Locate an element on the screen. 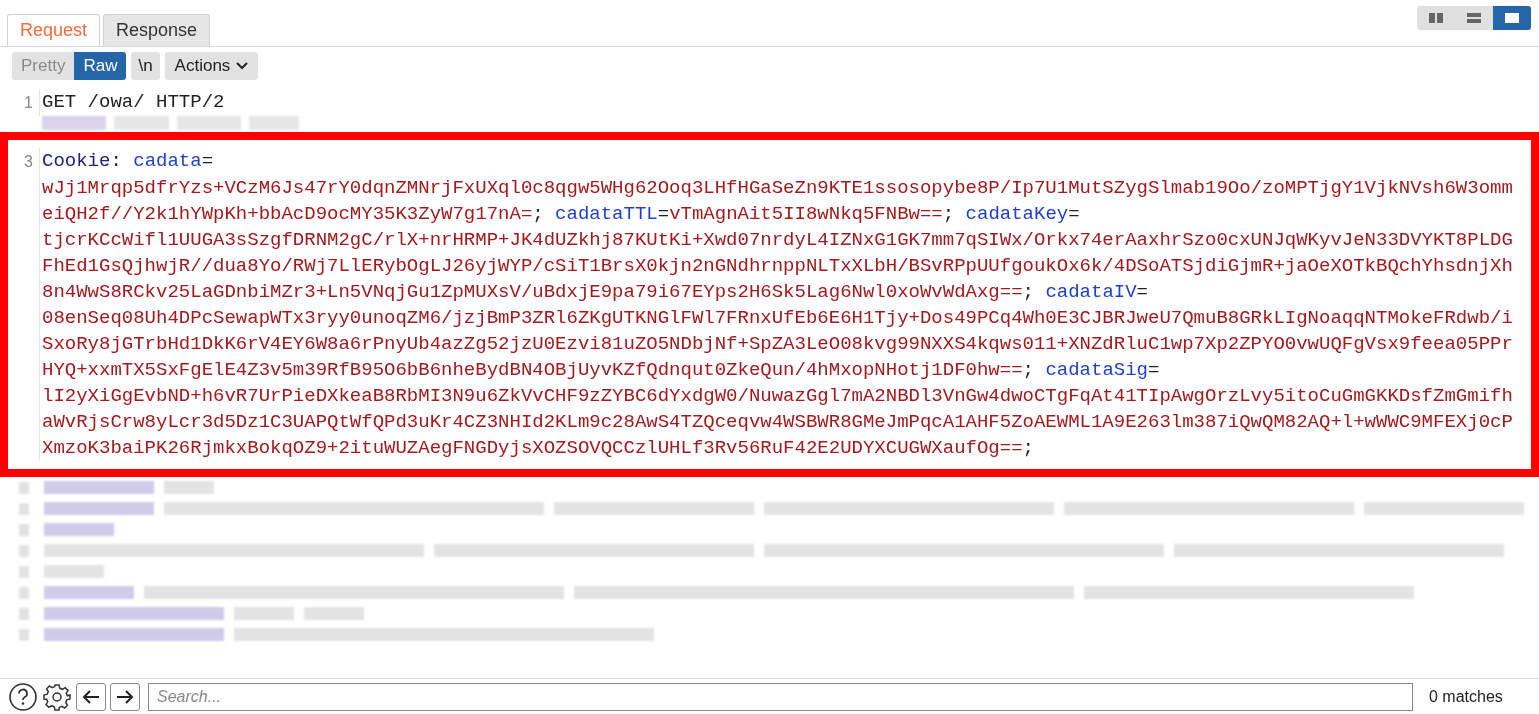 The height and width of the screenshot is (714, 1539). match-count: 0 matches is located at coordinates (1466, 696).